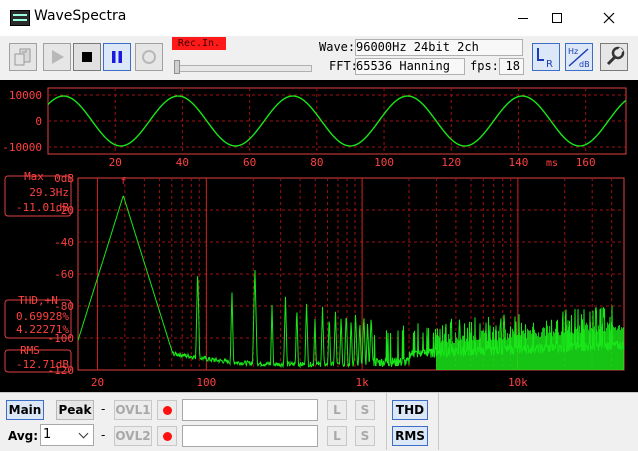  What do you see at coordinates (30, 350) in the screenshot?
I see `rms-title: RMS` at bounding box center [30, 350].